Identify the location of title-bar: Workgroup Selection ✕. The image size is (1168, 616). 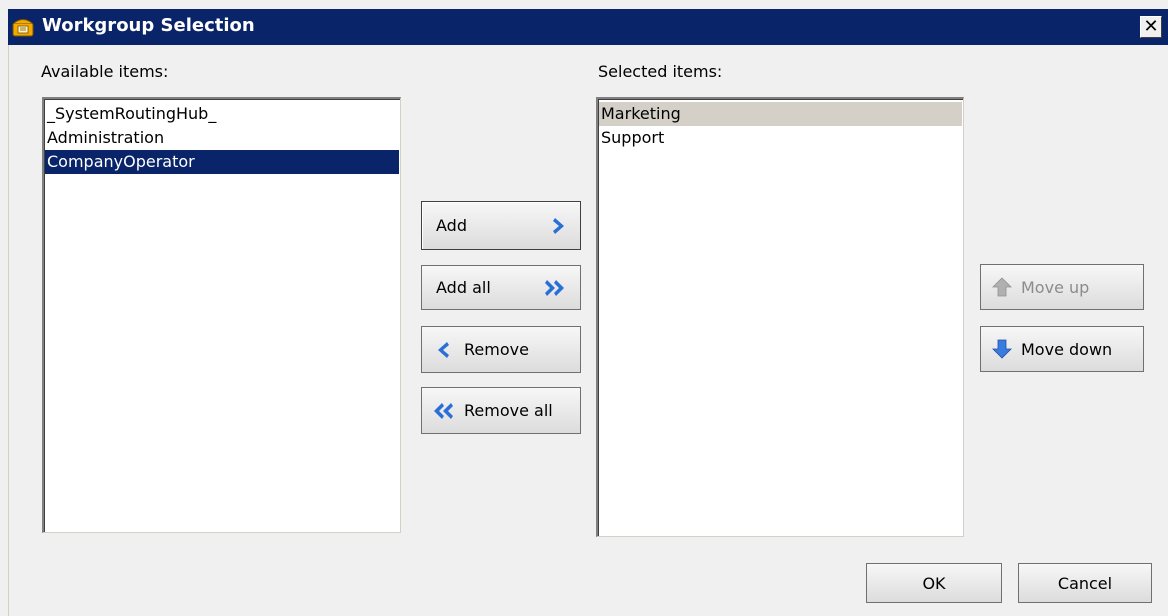
(588, 27).